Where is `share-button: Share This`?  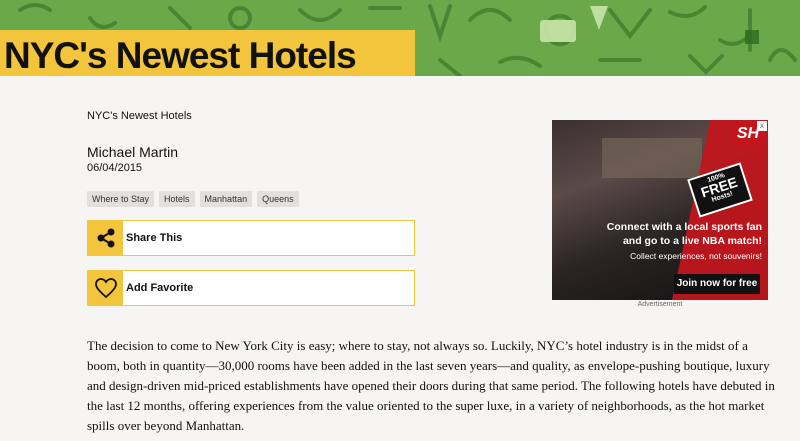
share-button: Share This is located at coordinates (251, 238).